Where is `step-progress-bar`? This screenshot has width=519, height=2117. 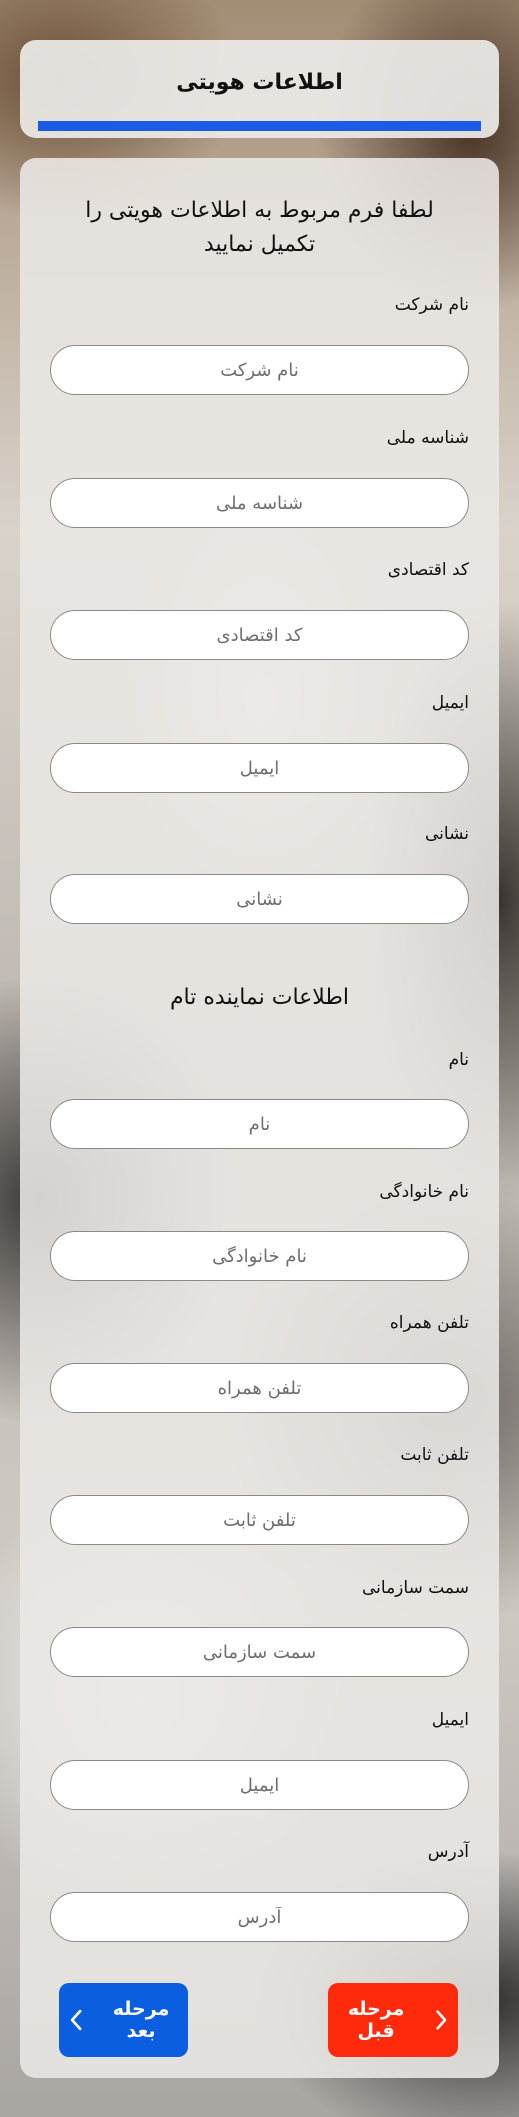
step-progress-bar is located at coordinates (259, 126).